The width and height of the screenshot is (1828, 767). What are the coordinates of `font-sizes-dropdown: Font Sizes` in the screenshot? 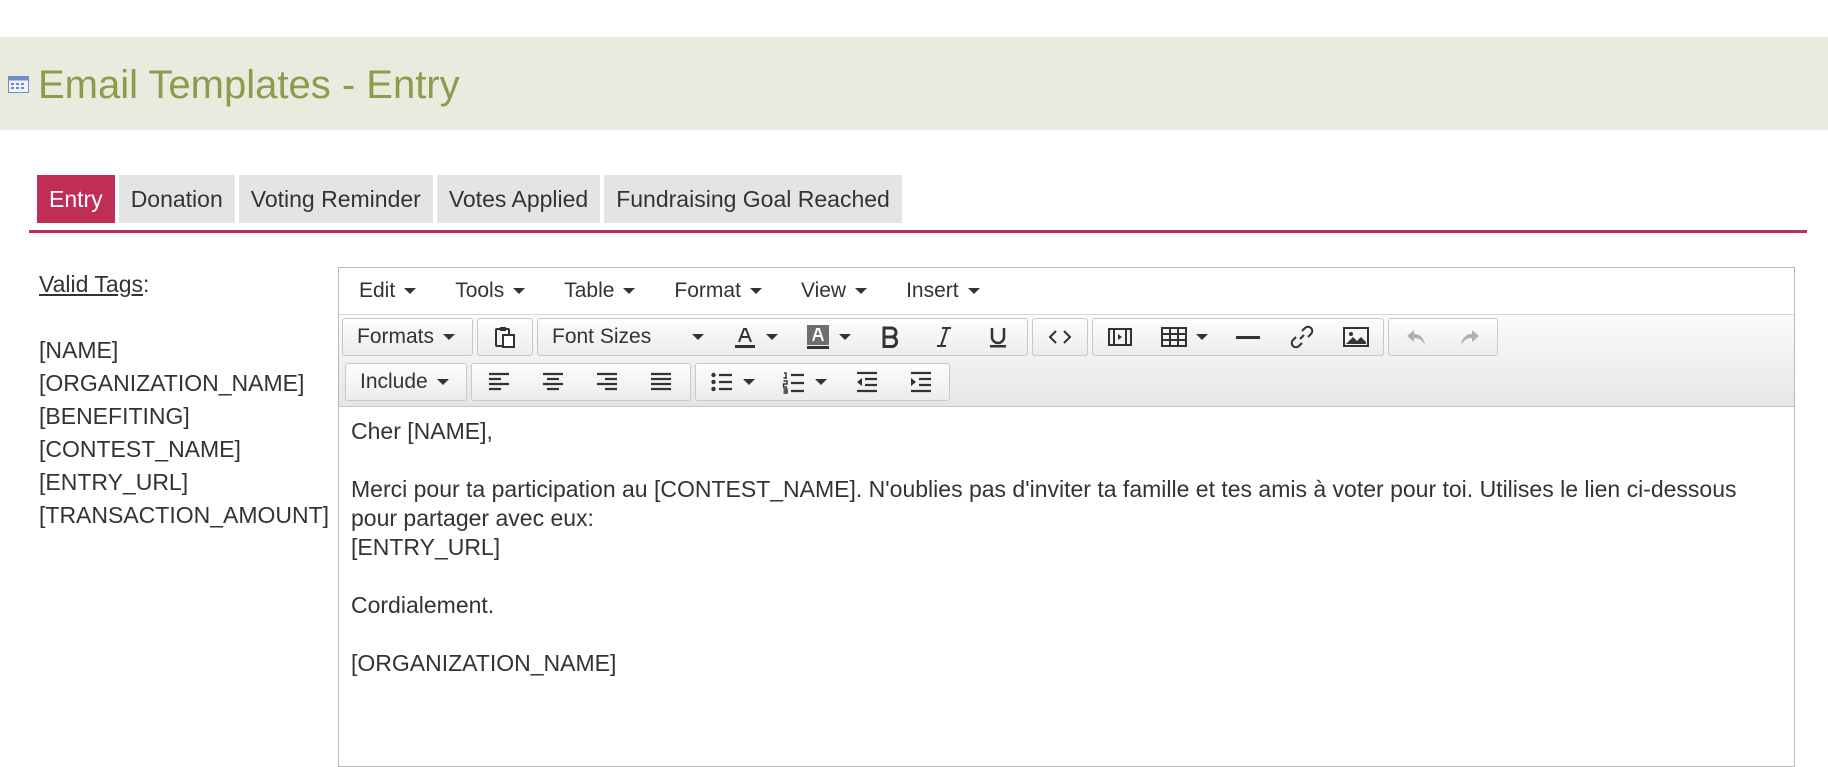 It's located at (628, 337).